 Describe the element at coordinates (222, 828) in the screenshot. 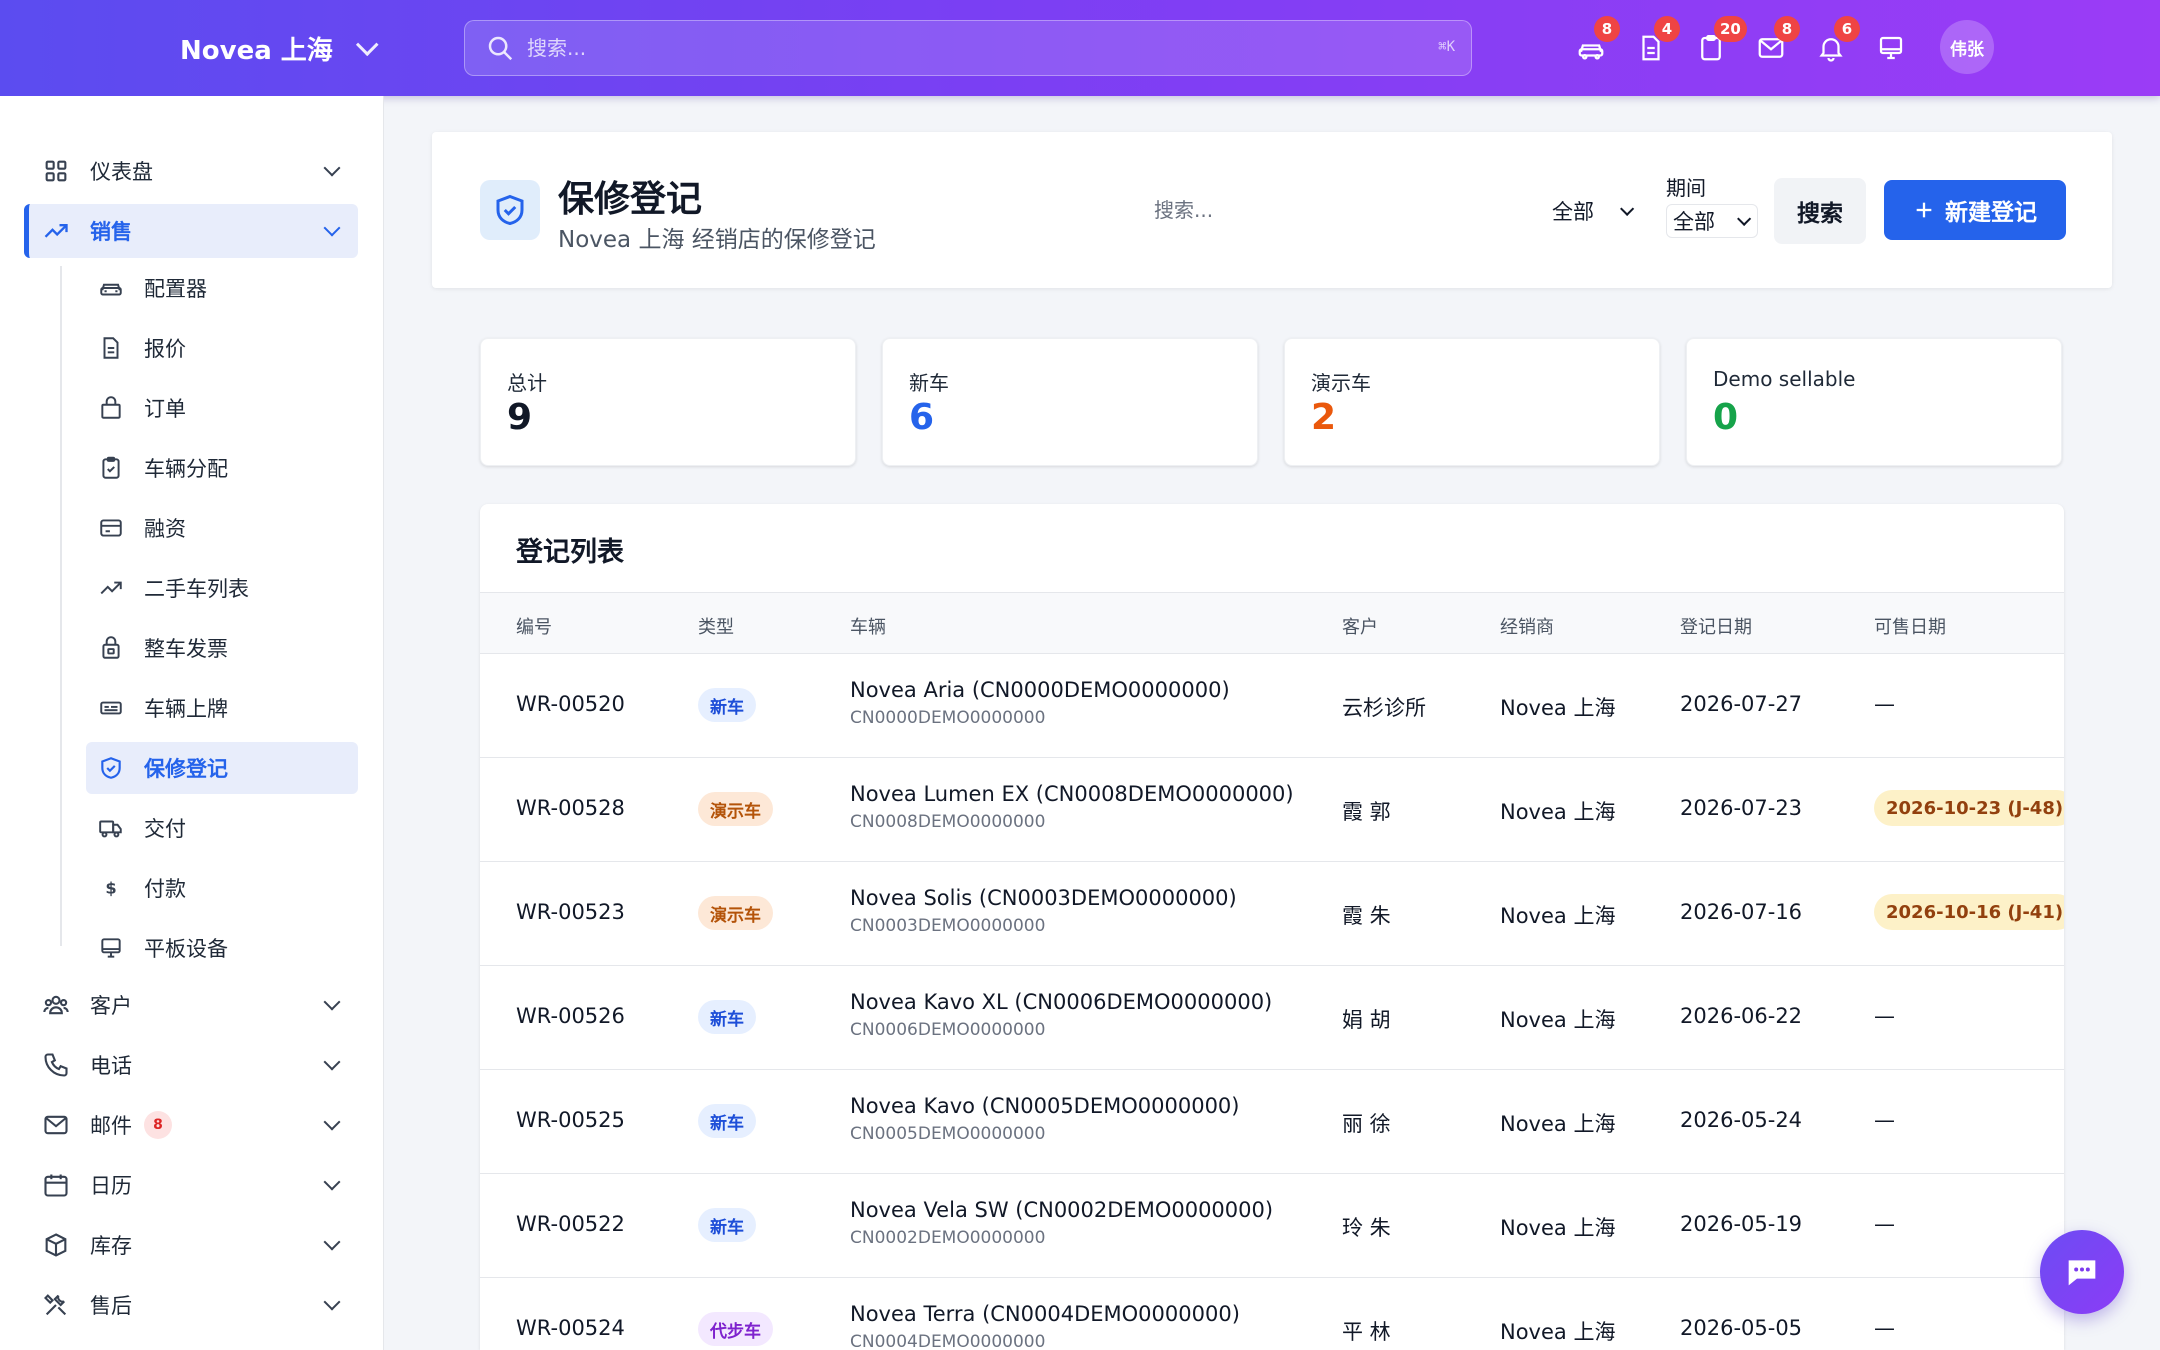

I see `nav-delivery: 交付` at that location.